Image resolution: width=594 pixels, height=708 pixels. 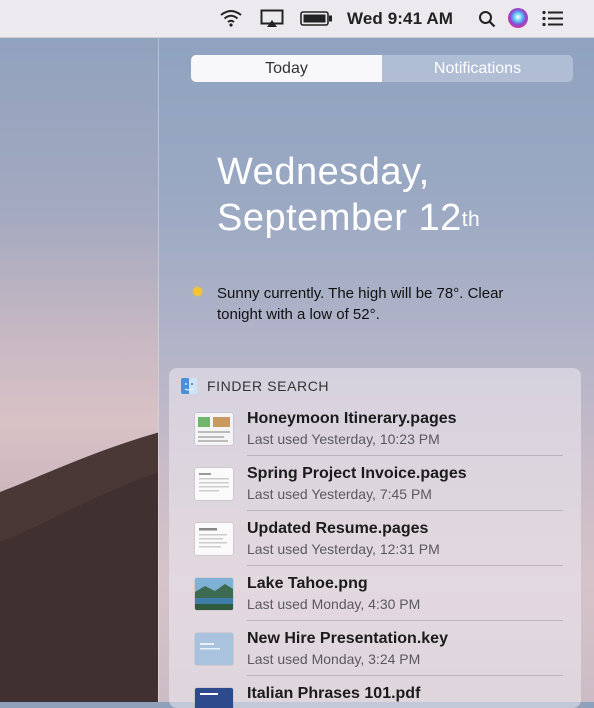 I want to click on tab-notifications: Notifications, so click(x=477, y=68).